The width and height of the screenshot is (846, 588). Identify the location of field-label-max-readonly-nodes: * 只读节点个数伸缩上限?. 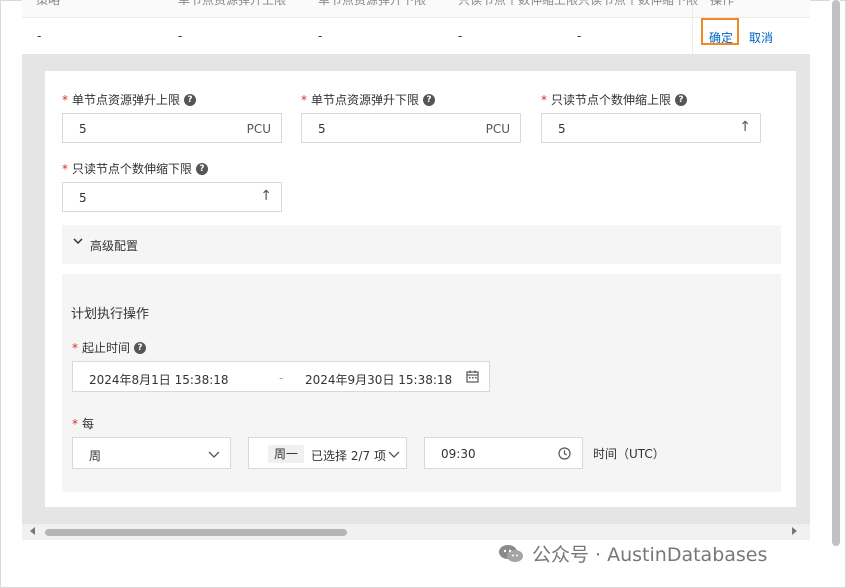
(614, 99).